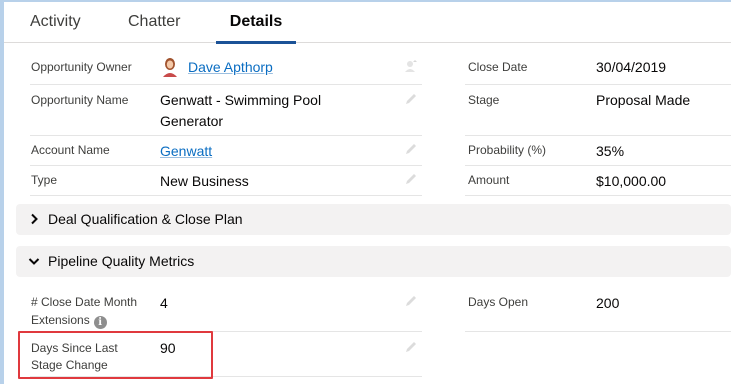 The height and width of the screenshot is (384, 731). Describe the element at coordinates (55, 22) in the screenshot. I see `tab-activity: Activity` at that location.